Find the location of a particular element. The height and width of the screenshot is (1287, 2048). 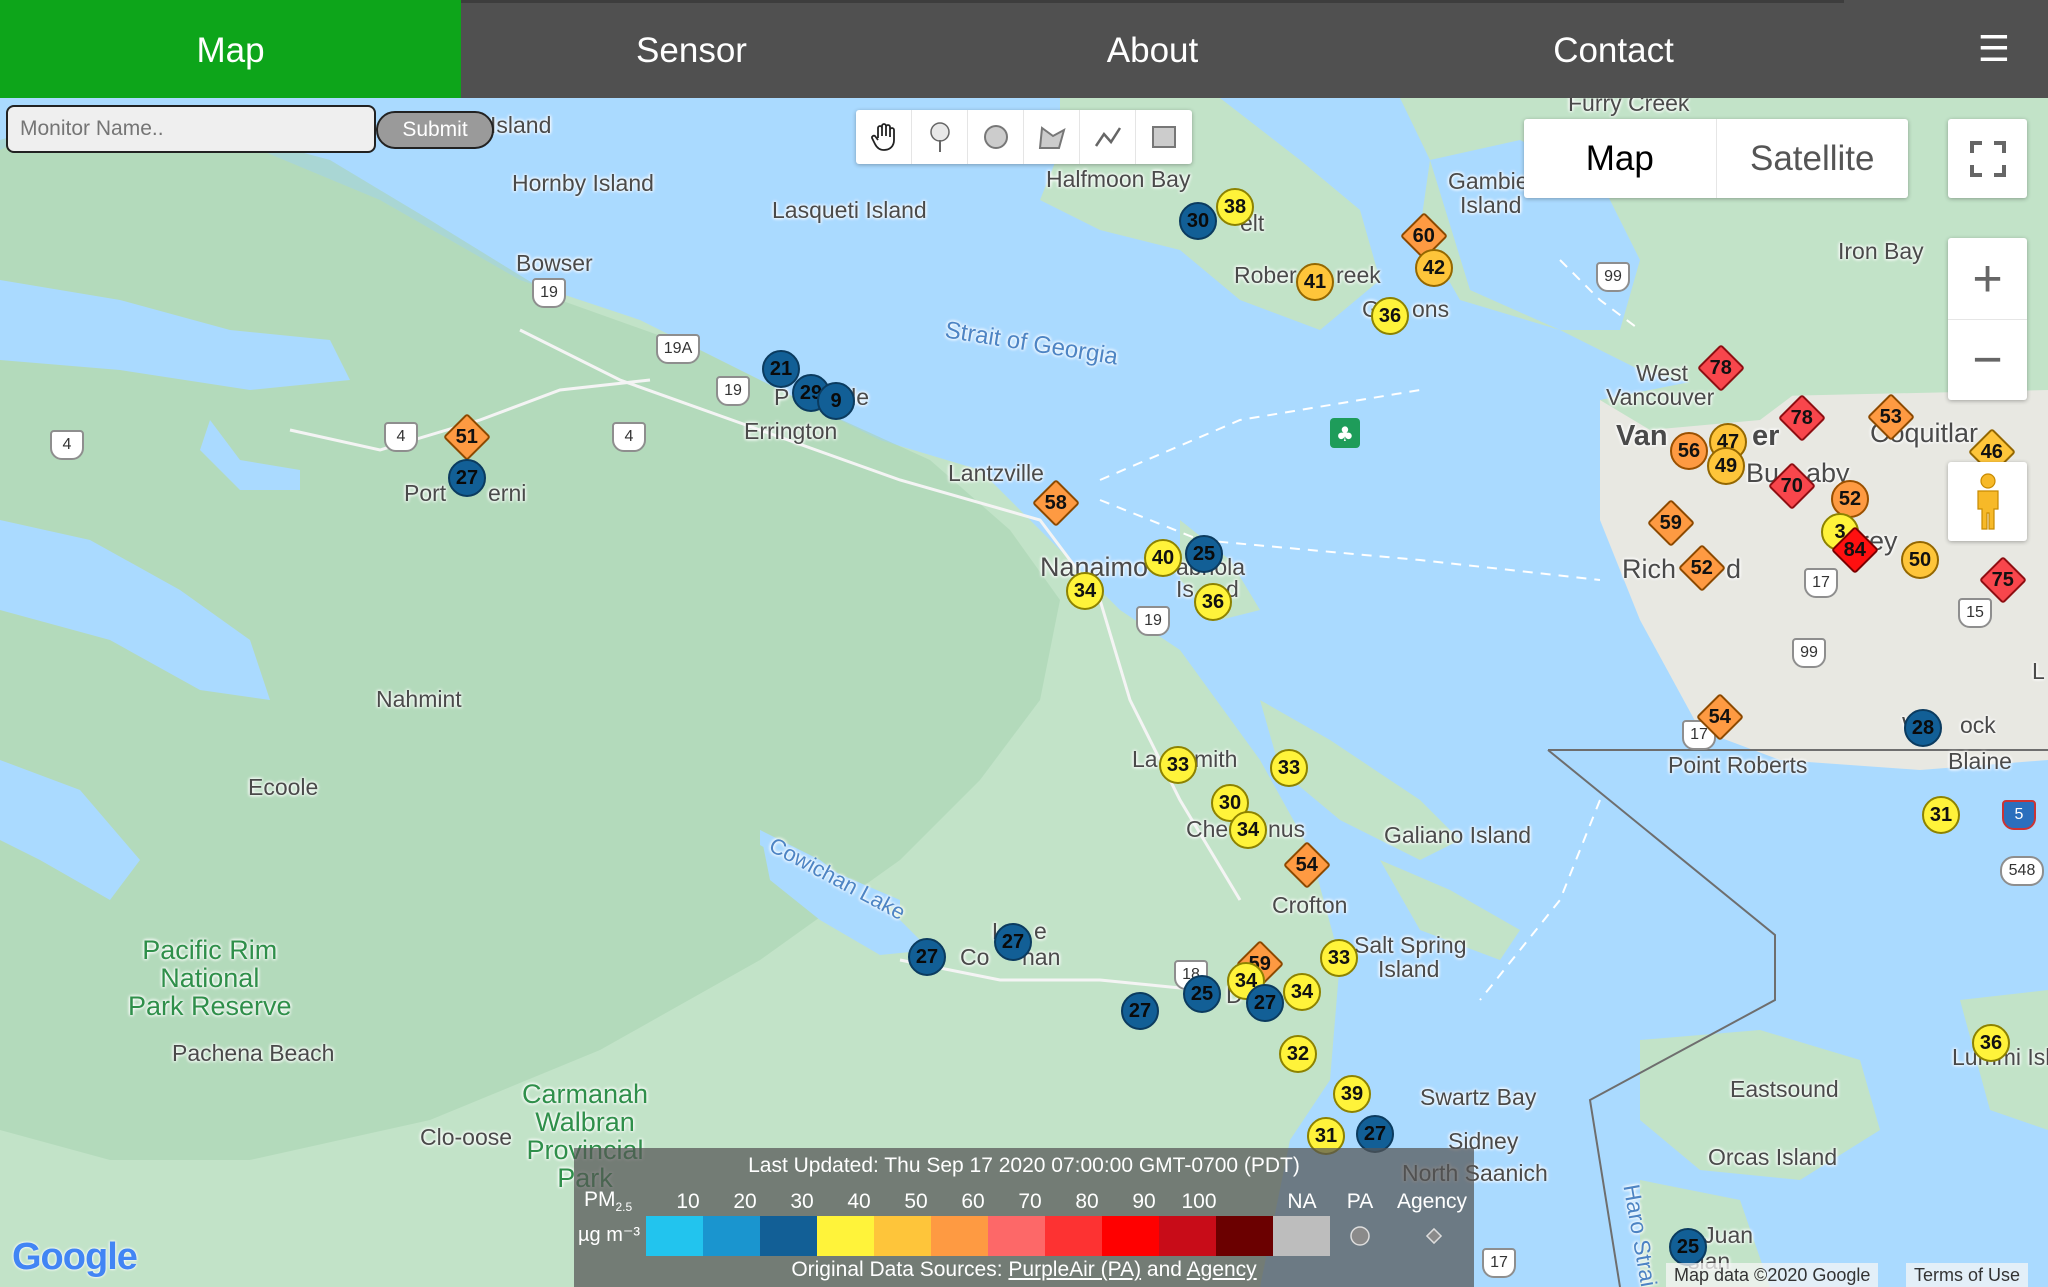

nav-tab-sensor: Sensor is located at coordinates (691, 49).